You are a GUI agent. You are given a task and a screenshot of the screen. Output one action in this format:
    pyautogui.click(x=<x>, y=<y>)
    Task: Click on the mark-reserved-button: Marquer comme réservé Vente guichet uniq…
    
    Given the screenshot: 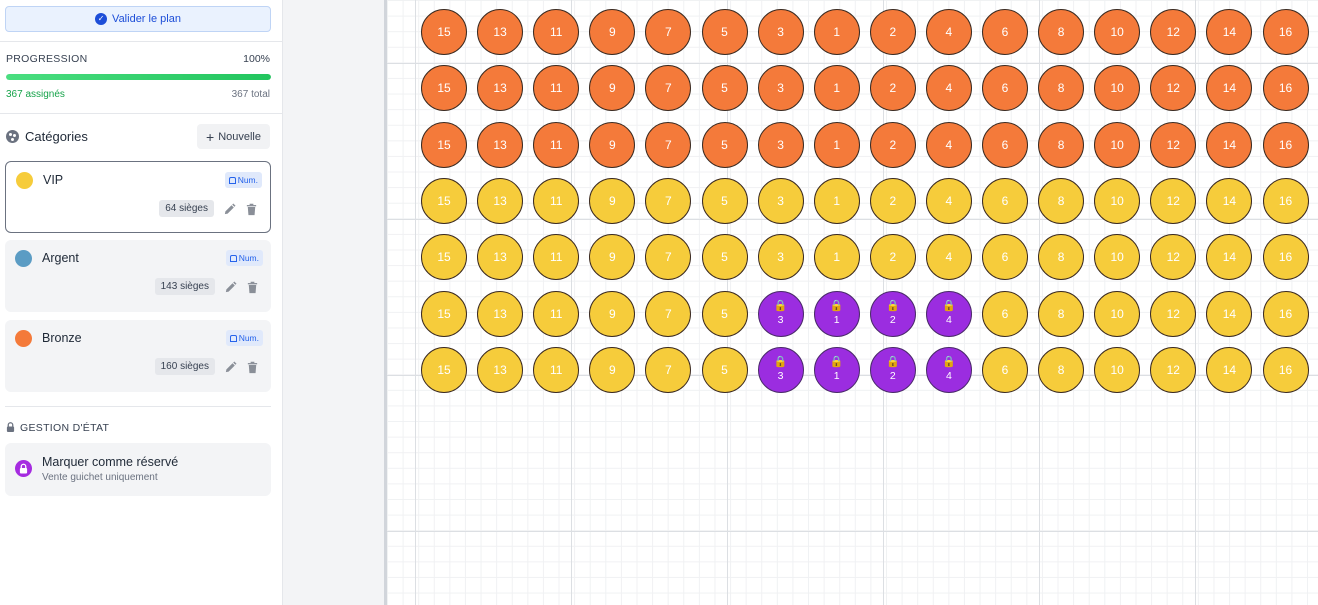 What is the action you would take?
    pyautogui.click(x=138, y=469)
    